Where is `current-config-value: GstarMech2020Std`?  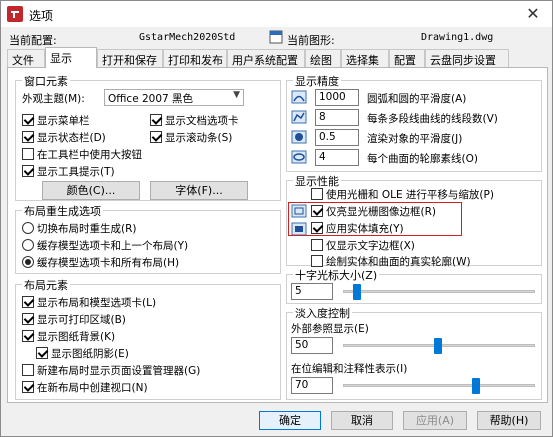
current-config-value: GstarMech2020Std is located at coordinates (187, 37).